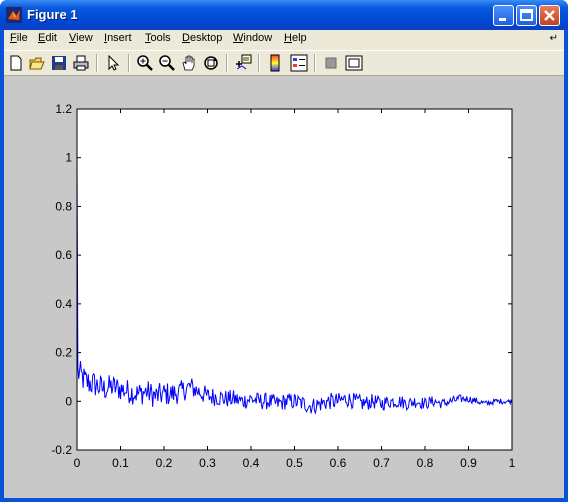 Image resolution: width=568 pixels, height=502 pixels. What do you see at coordinates (63, 255) in the screenshot?
I see `y-tick-label: 0.6` at bounding box center [63, 255].